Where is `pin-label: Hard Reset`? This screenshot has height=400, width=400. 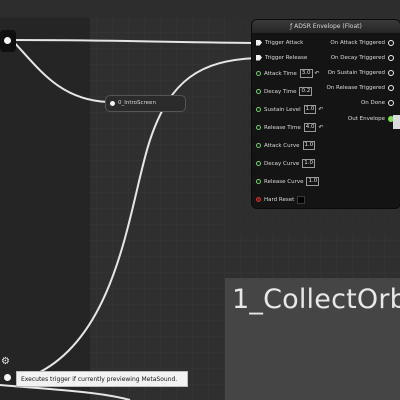
pin-label: Hard Reset is located at coordinates (279, 200).